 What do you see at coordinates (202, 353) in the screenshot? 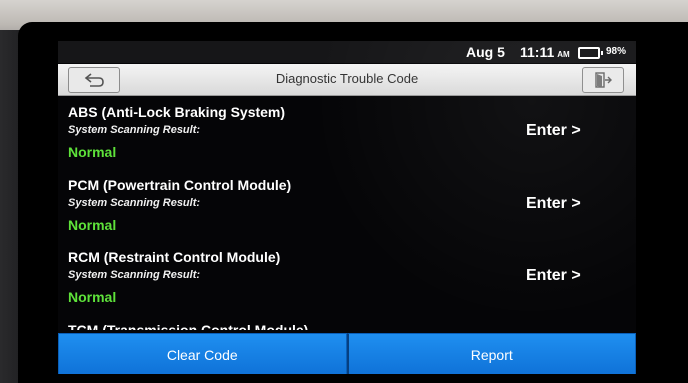
I see `clear-code-button: Clear Code` at bounding box center [202, 353].